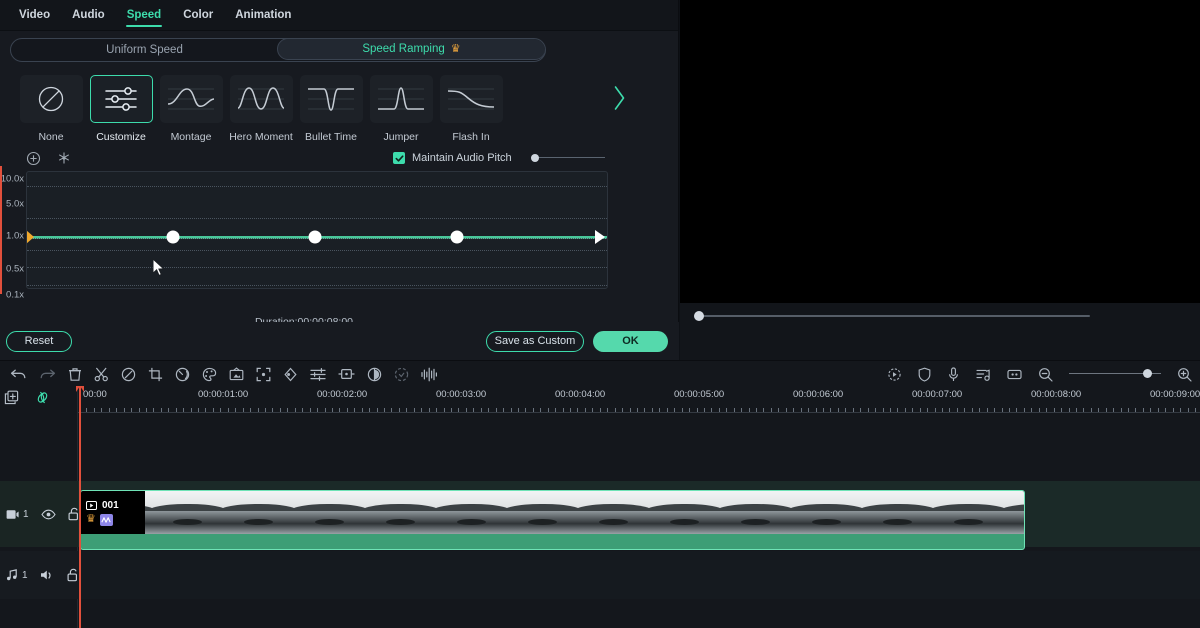  What do you see at coordinates (11, 397) in the screenshot?
I see `add-media-button` at bounding box center [11, 397].